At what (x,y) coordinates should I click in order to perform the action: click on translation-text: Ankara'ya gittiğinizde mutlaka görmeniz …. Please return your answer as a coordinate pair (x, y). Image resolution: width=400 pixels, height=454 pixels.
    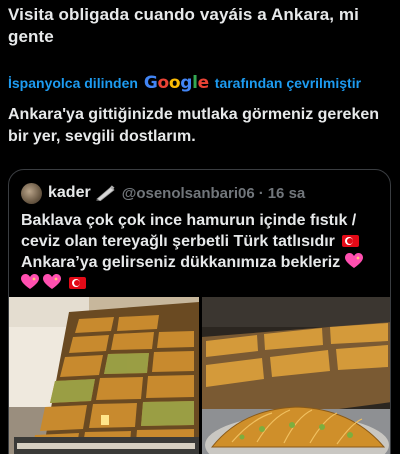
    Looking at the image, I should click on (194, 125).